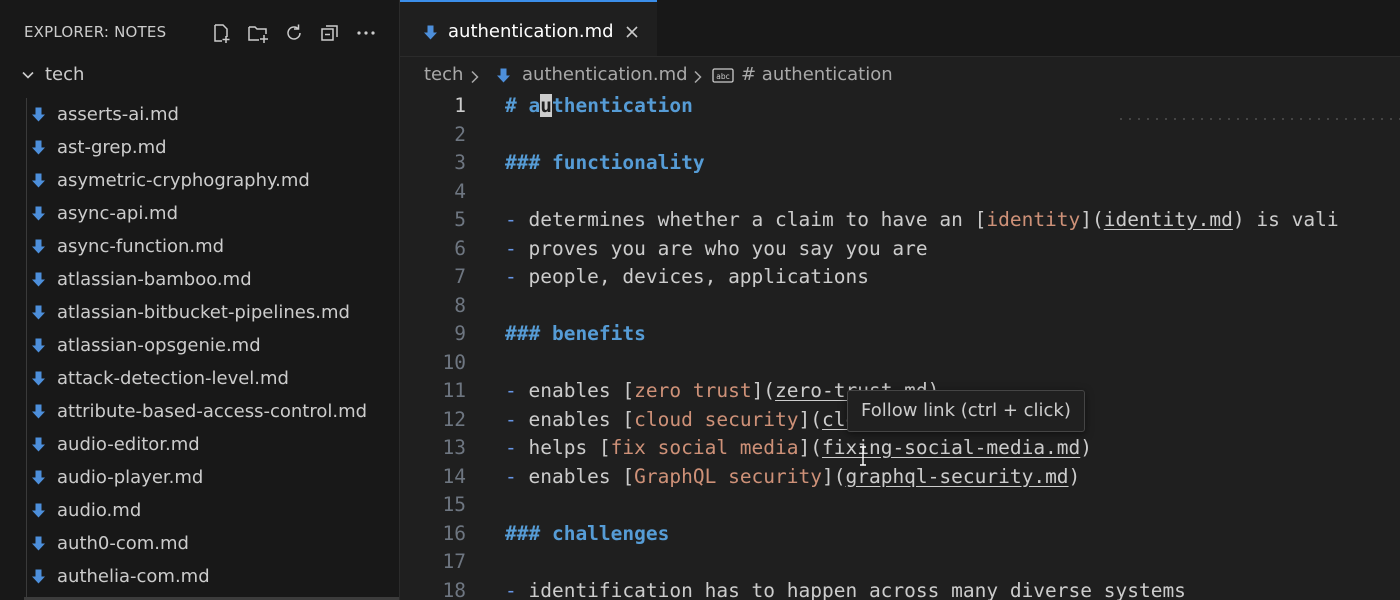  I want to click on markdown-link-url: identity.md, so click(1168, 219).